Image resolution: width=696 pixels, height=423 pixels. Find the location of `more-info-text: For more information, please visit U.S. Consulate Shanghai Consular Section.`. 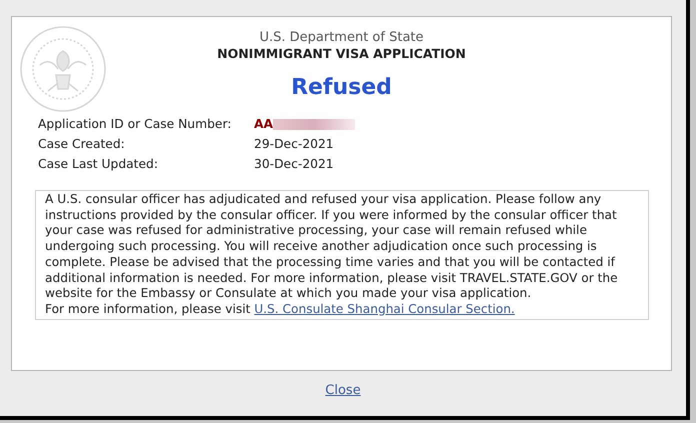

more-info-text: For more information, please visit U.S. Consulate Shanghai Consular Section. is located at coordinates (280, 310).